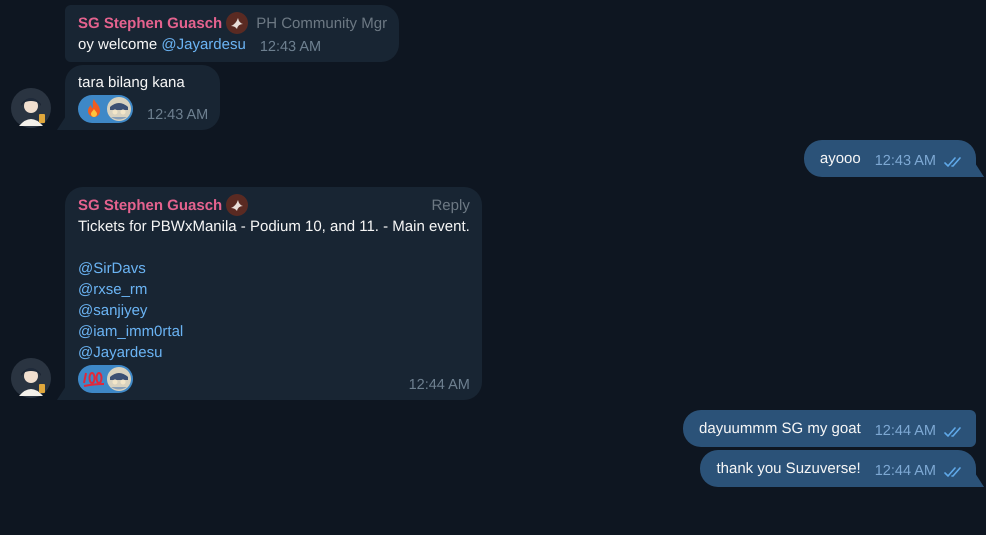  What do you see at coordinates (788, 469) in the screenshot?
I see `message-text: thank you Suzuverse!` at bounding box center [788, 469].